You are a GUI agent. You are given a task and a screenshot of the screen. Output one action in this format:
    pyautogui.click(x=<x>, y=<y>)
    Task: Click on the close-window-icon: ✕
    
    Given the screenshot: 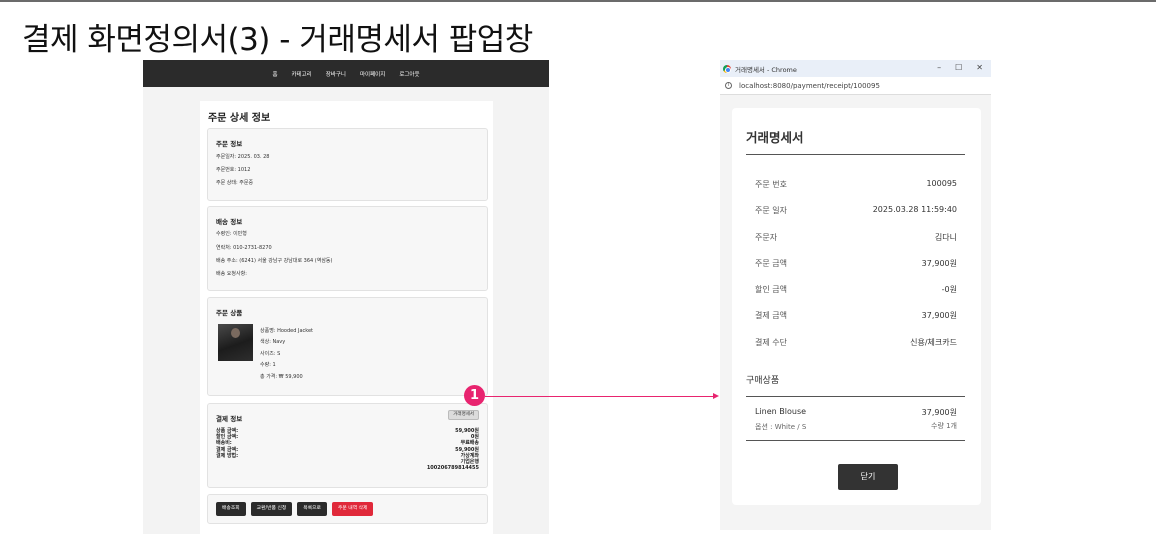 What is the action you would take?
    pyautogui.click(x=979, y=67)
    